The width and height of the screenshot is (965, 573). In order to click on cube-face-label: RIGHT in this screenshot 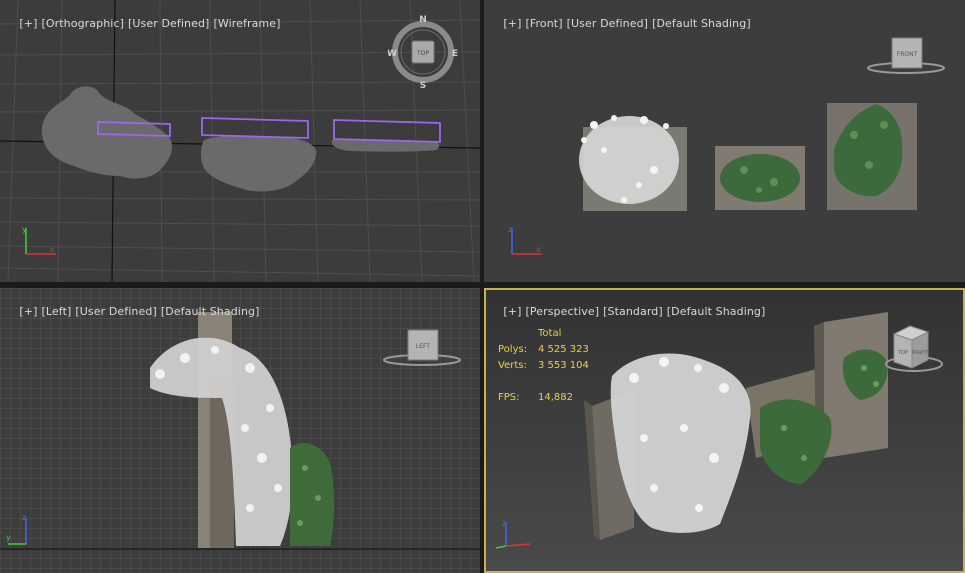, I will do `click(920, 353)`.